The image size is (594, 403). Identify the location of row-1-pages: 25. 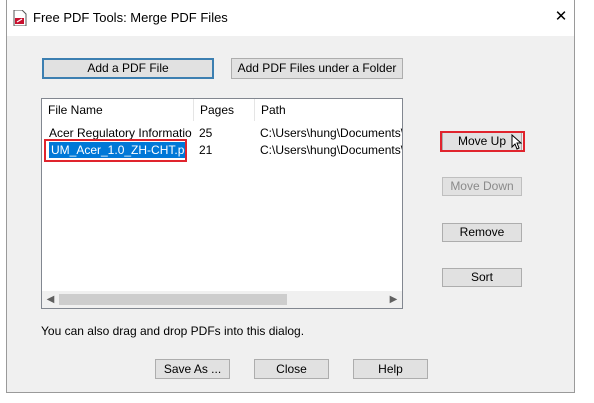
(206, 133).